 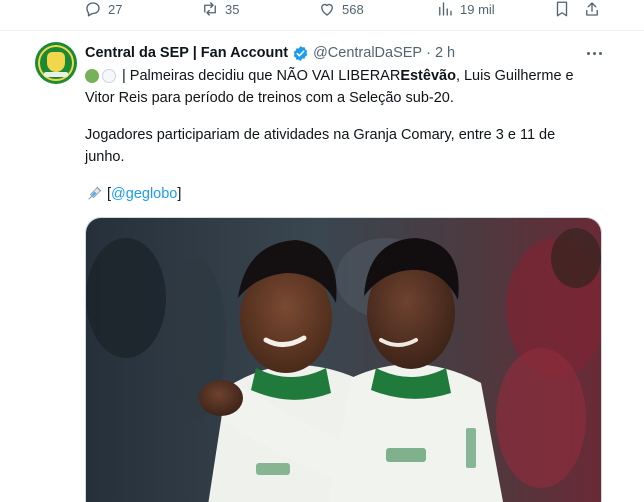 What do you see at coordinates (514, 76) in the screenshot?
I see `line1-post: , Luis Guilherme e` at bounding box center [514, 76].